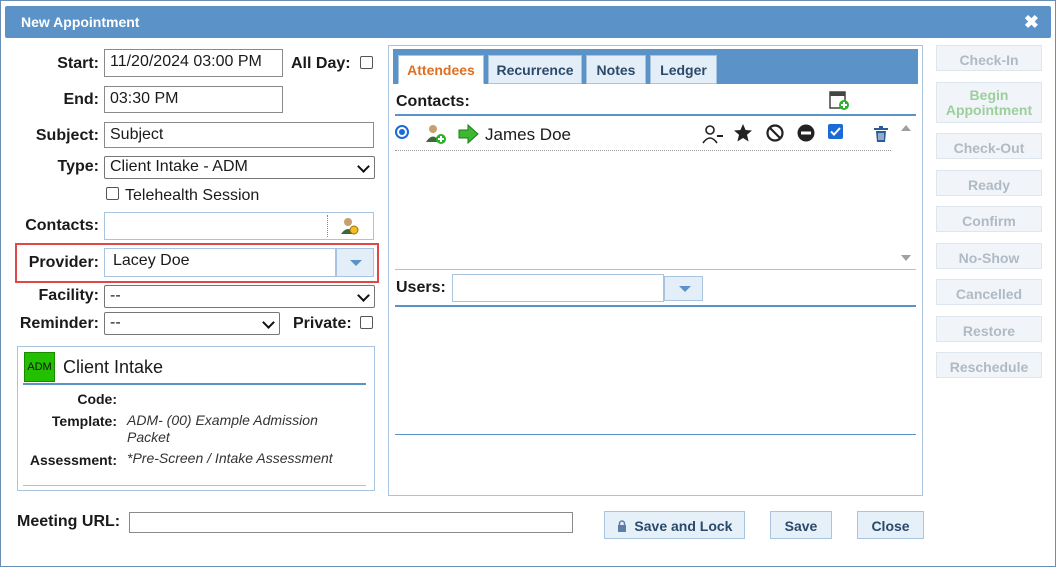 The width and height of the screenshot is (1056, 567). What do you see at coordinates (179, 166) in the screenshot?
I see `type-select-value: Client Intake - ADM` at bounding box center [179, 166].